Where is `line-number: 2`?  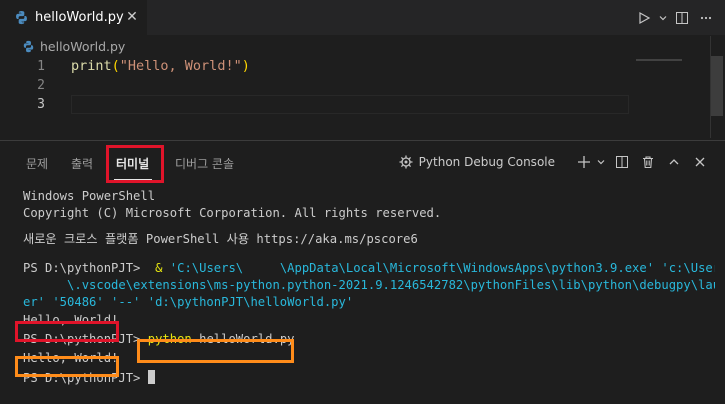 line-number: 2 is located at coordinates (41, 85).